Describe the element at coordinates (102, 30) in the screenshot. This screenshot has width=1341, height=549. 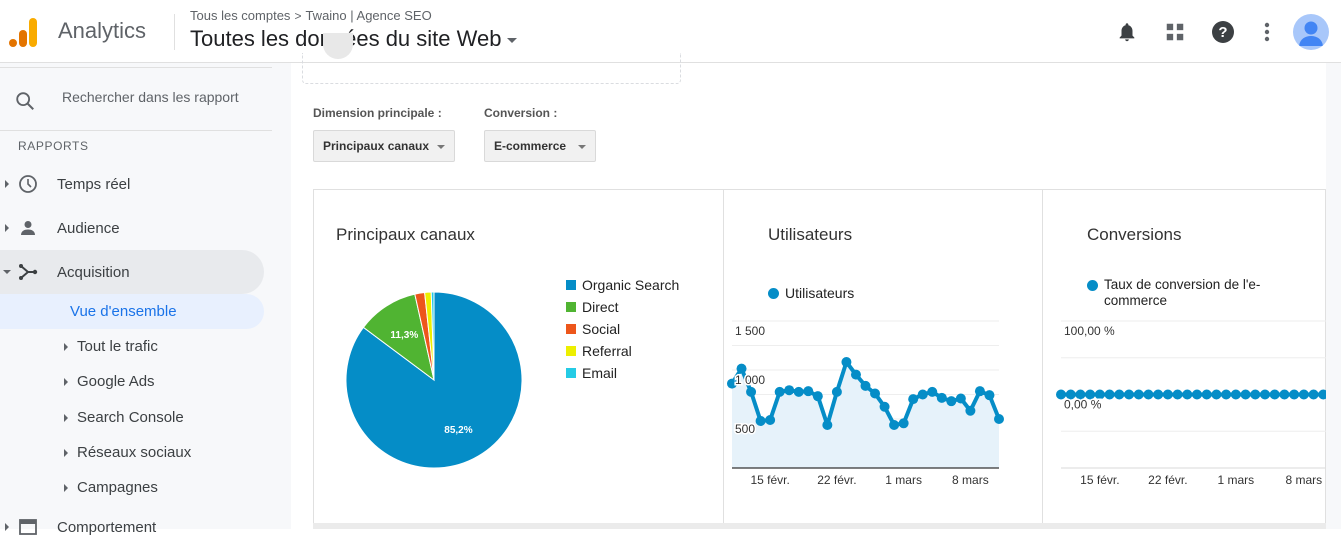
I see `app-name: Analytics` at that location.